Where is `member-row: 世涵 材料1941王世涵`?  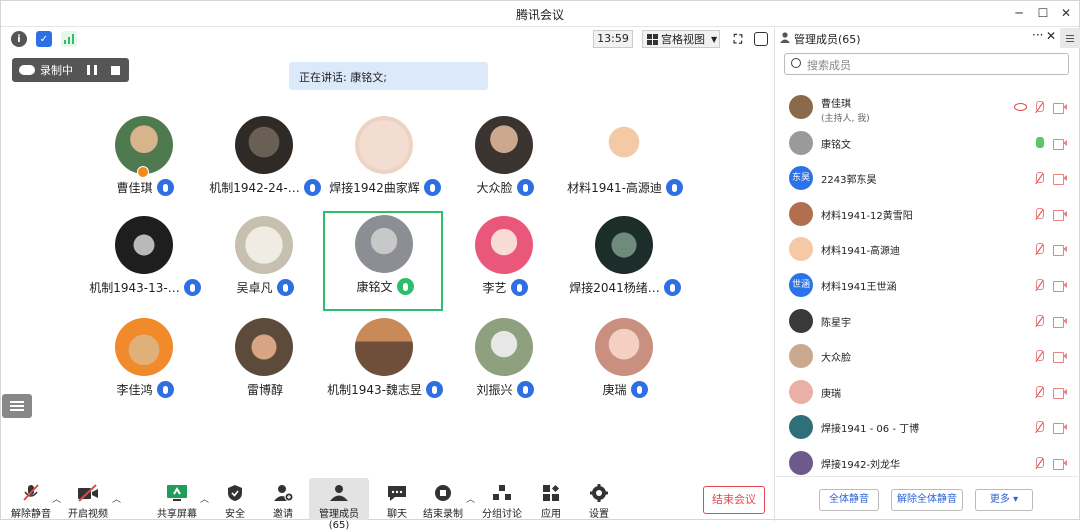
member-row: 世涵 材料1941王世涵 is located at coordinates (928, 287).